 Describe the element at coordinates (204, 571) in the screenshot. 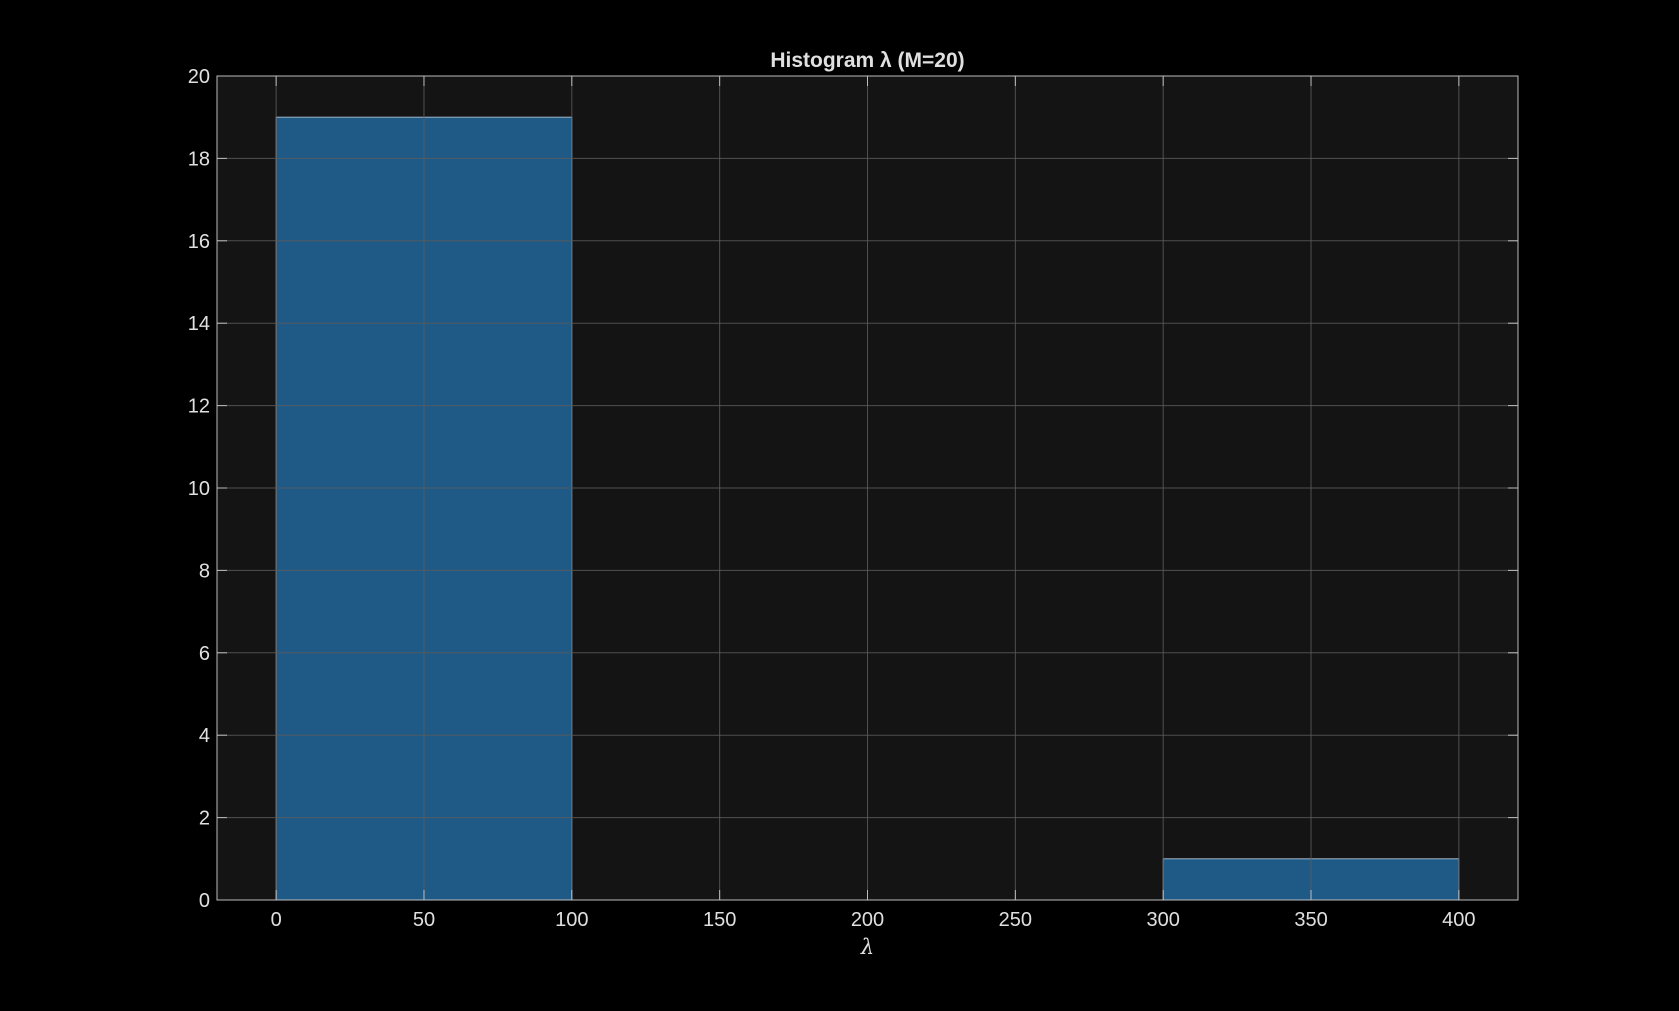

I see `y-tick-label: 8` at that location.